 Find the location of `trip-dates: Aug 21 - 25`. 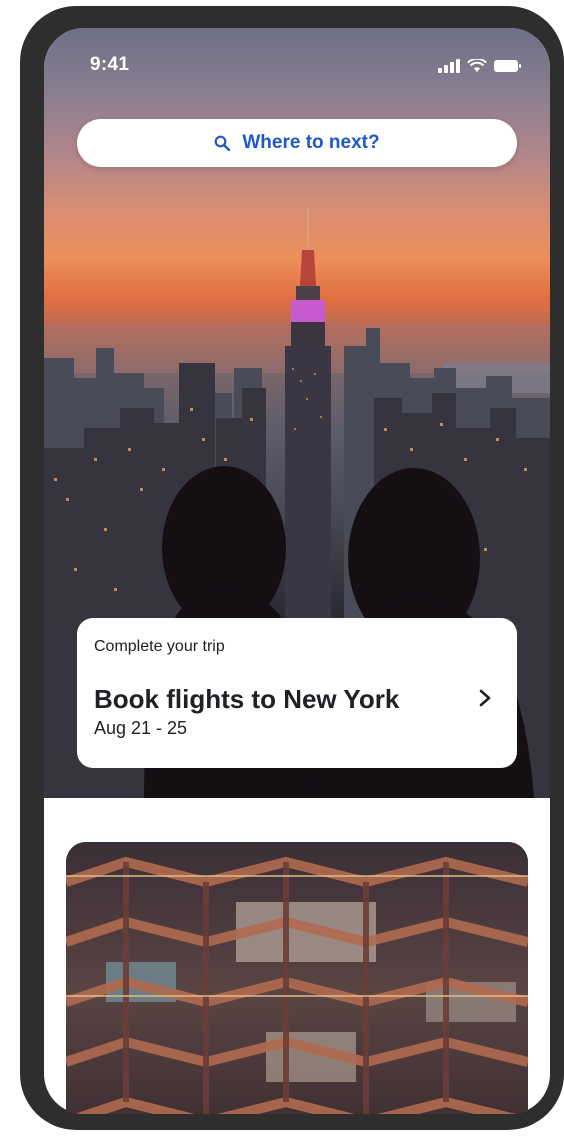

trip-dates: Aug 21 - 25 is located at coordinates (141, 728).